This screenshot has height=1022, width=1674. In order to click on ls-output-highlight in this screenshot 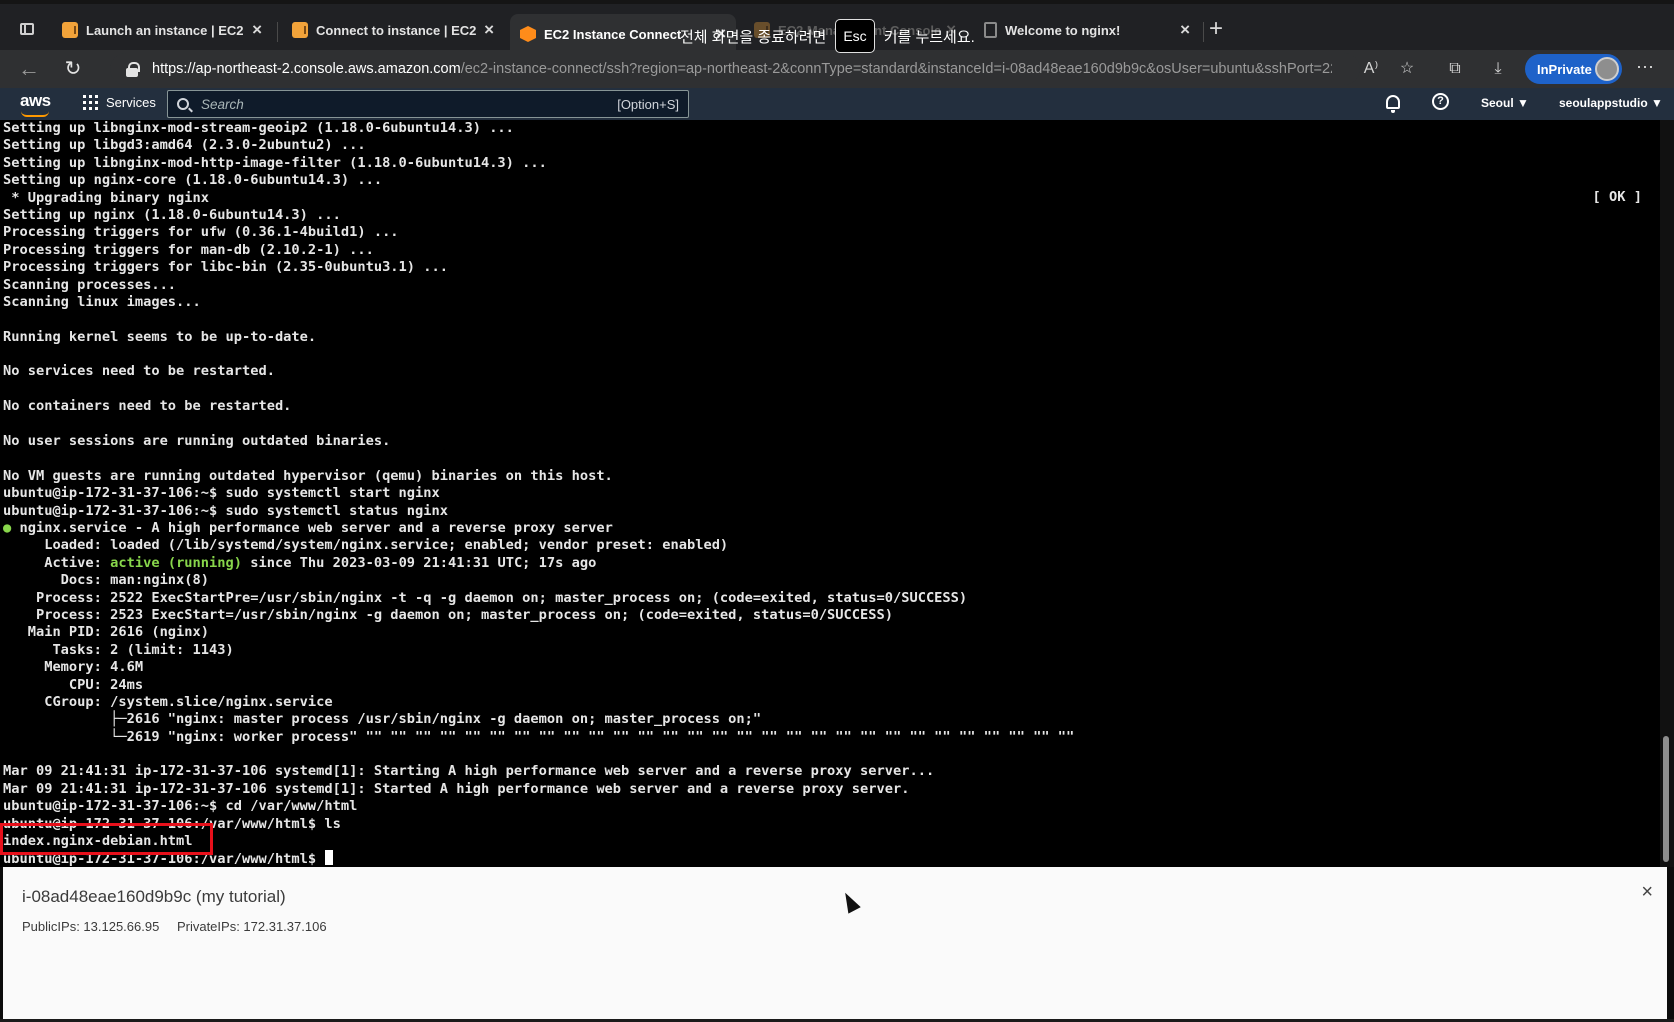, I will do `click(106, 839)`.